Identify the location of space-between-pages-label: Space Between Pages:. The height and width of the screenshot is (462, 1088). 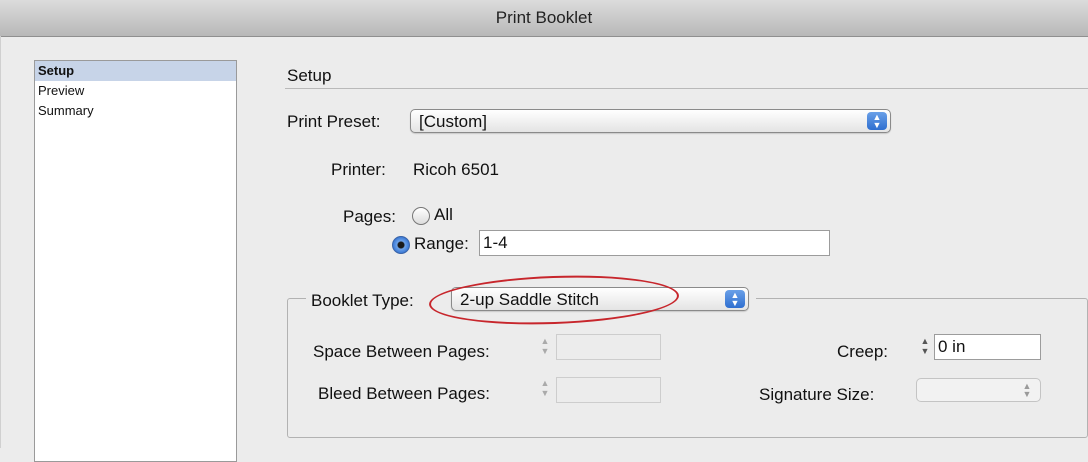
(401, 351).